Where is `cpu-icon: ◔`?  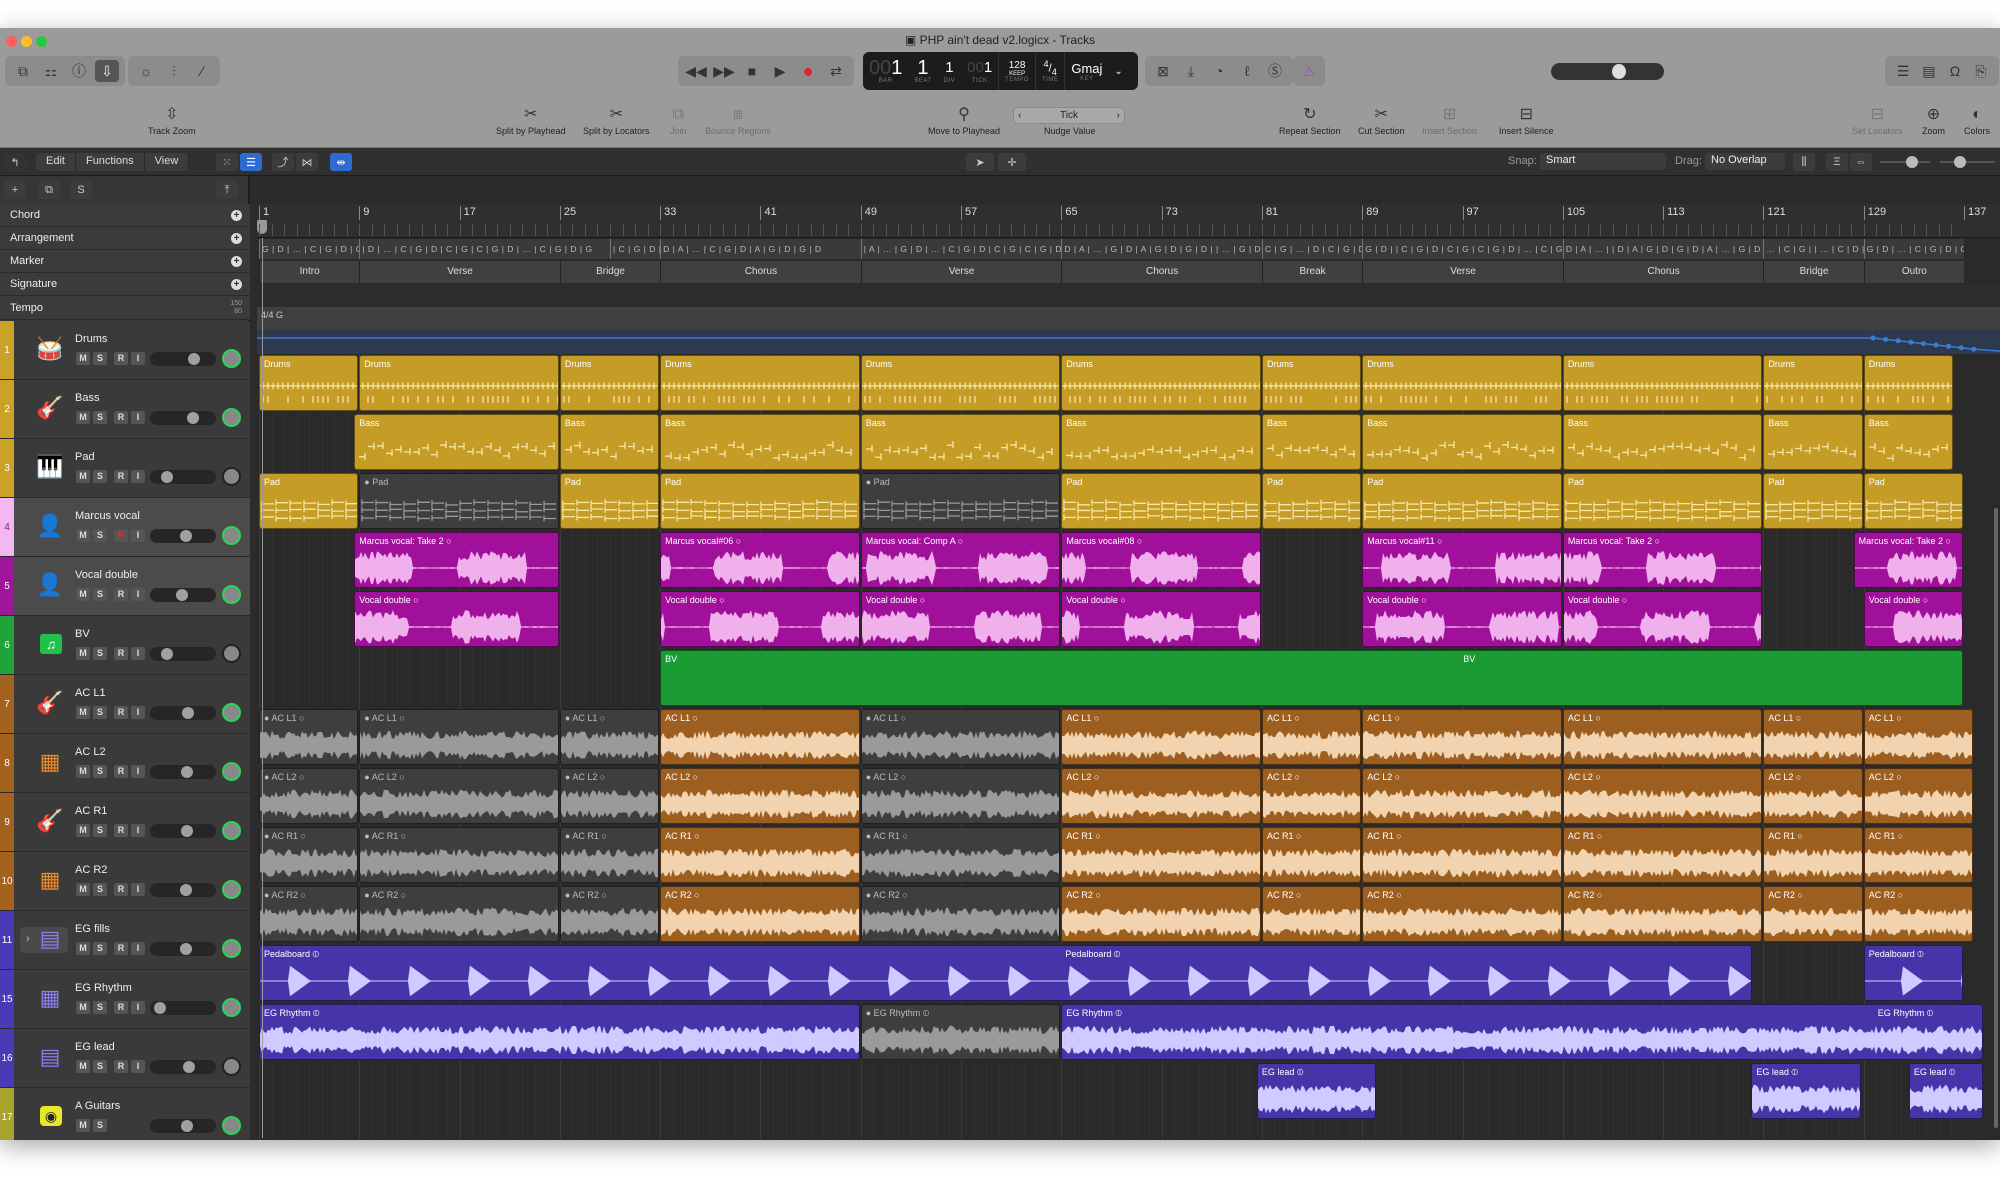
cpu-icon: ◔ is located at coordinates (1219, 71).